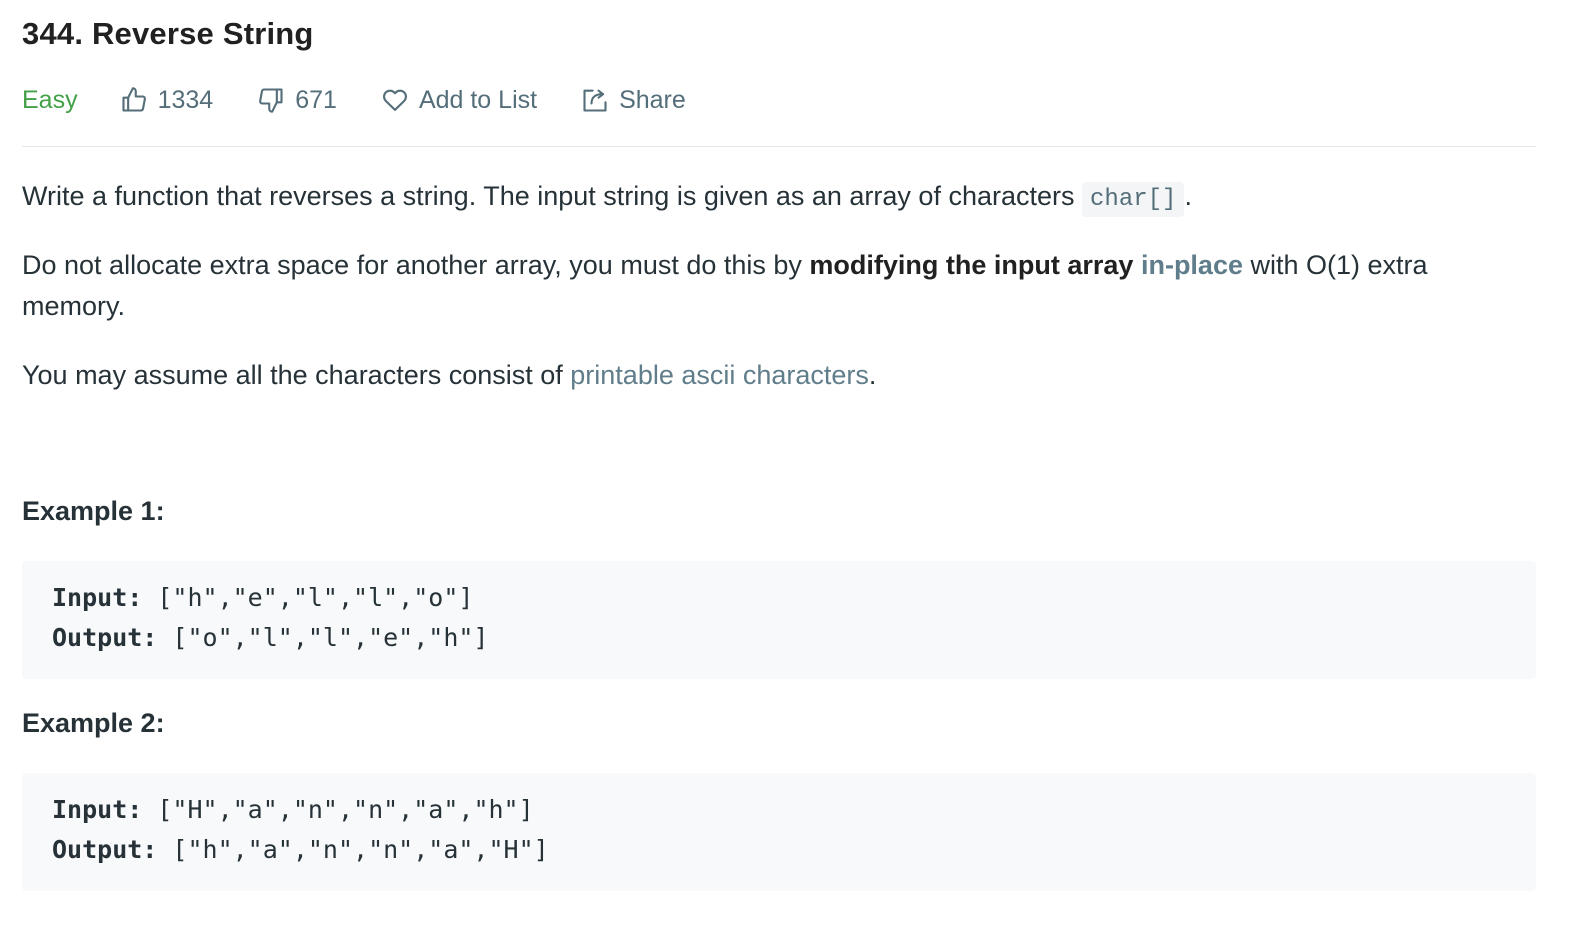 The image size is (1594, 934). Describe the element at coordinates (376, 100) in the screenshot. I see `problem-meta-bar: Easy 1334 671 Add to List Share` at that location.